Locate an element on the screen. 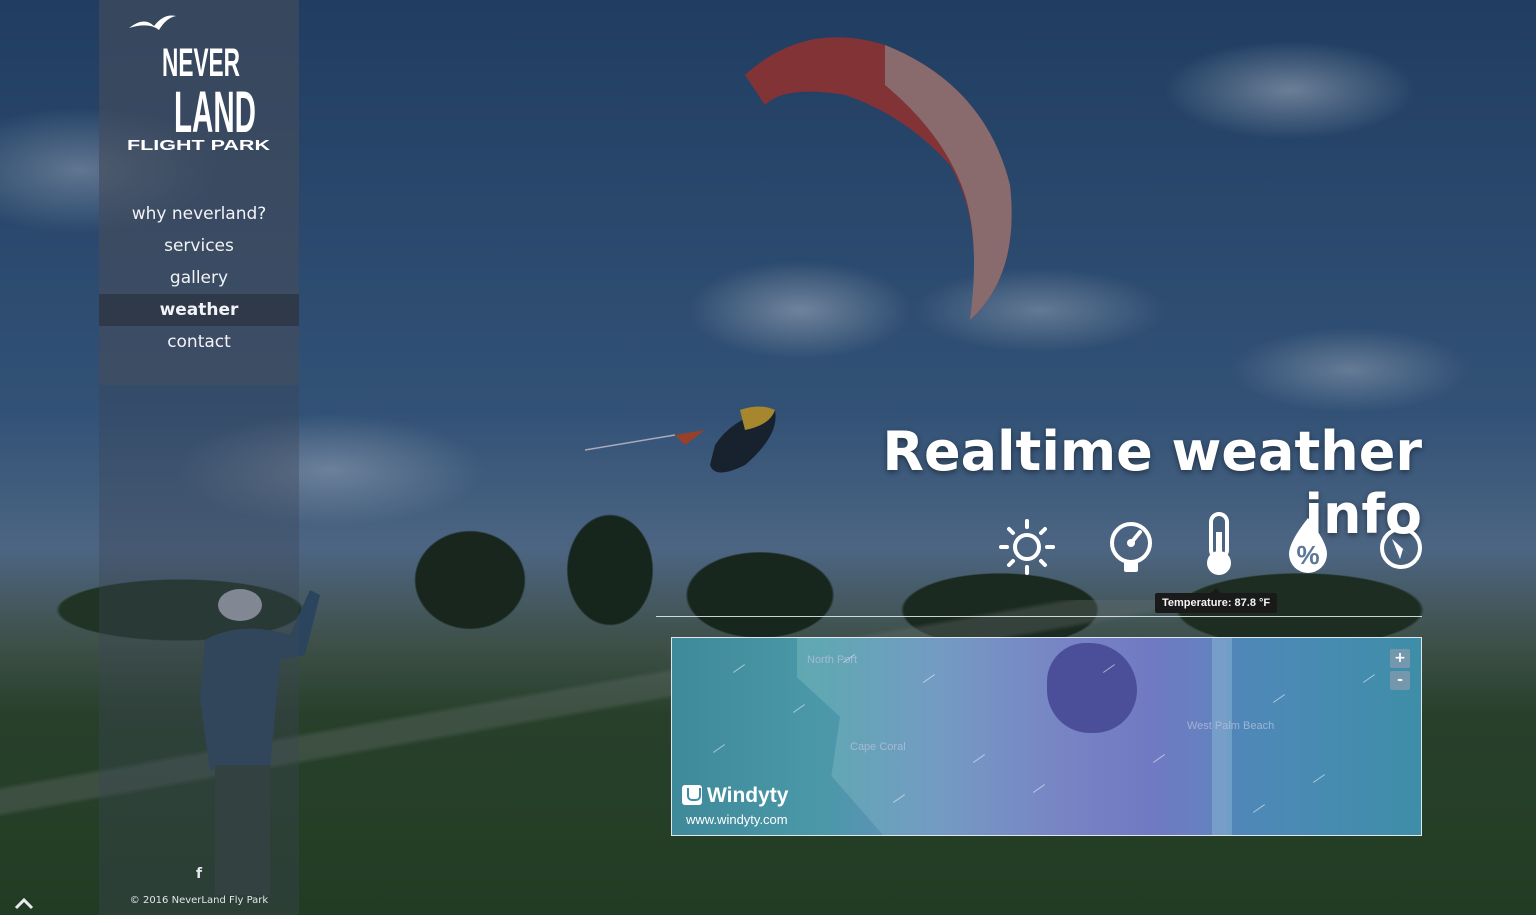  nav-item-why-neverland: why neverland? is located at coordinates (199, 214).